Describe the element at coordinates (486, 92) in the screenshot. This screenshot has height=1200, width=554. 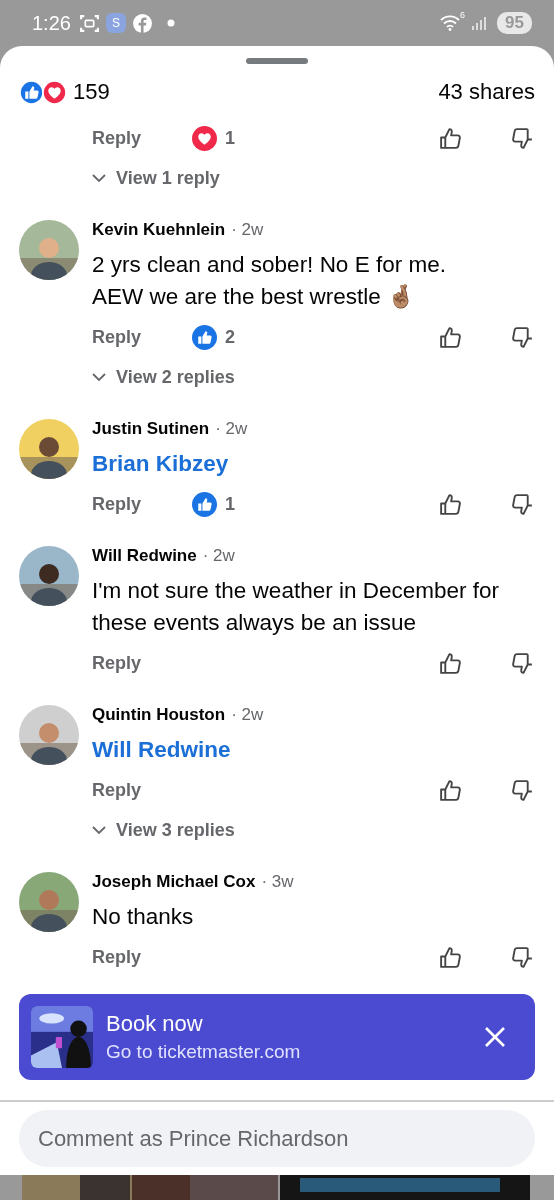
I see `shares-count: 43 shares` at that location.